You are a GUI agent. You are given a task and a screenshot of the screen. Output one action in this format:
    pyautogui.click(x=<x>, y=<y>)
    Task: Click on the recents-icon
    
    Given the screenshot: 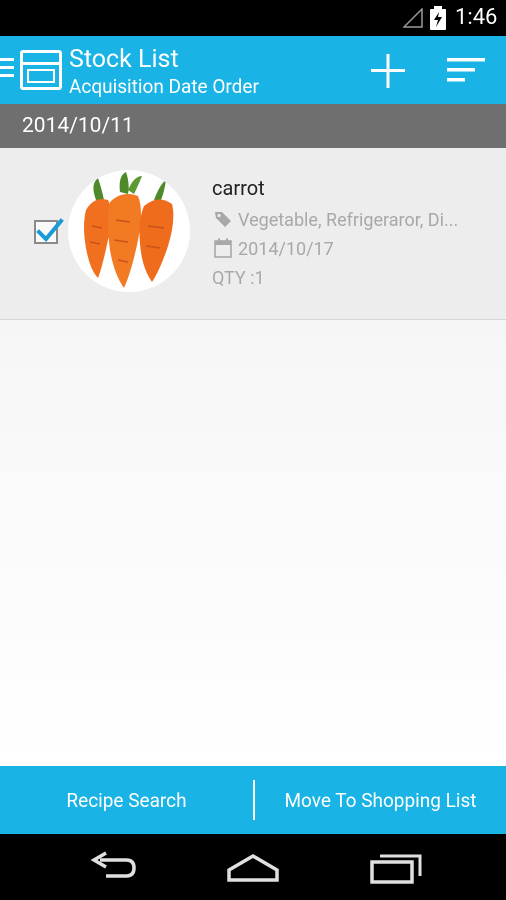 What is the action you would take?
    pyautogui.click(x=396, y=868)
    